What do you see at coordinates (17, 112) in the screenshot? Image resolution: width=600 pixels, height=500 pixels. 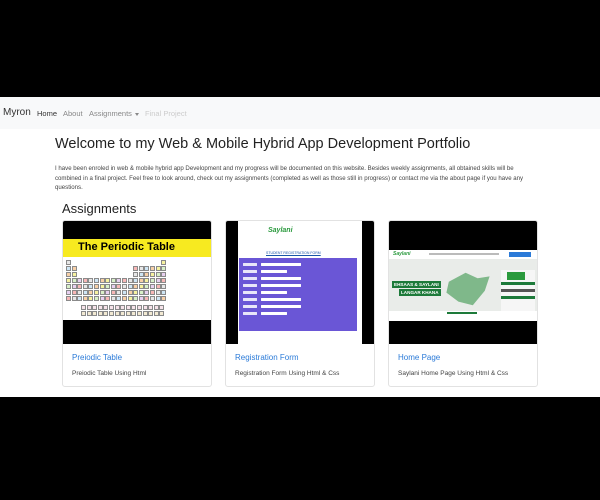 I see `navbar-brand: Myron` at bounding box center [17, 112].